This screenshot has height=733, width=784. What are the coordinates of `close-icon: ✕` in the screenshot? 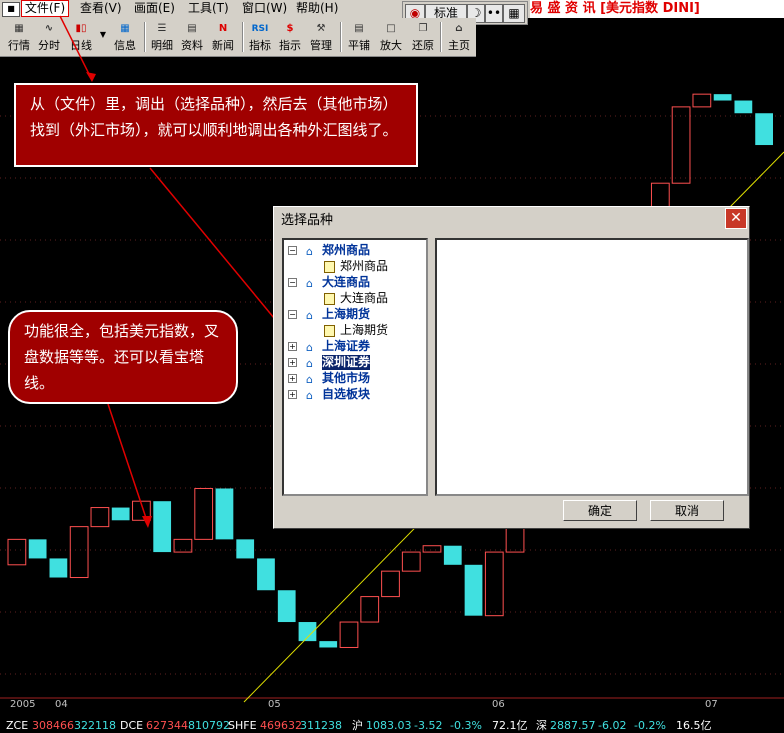 It's located at (736, 218).